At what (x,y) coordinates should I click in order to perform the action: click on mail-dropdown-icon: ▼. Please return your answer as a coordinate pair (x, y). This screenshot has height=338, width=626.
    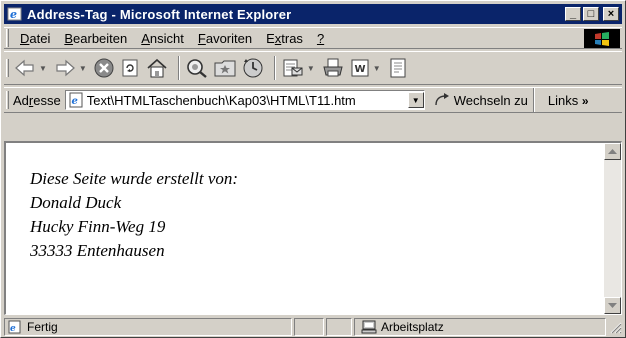
    Looking at the image, I should click on (311, 68).